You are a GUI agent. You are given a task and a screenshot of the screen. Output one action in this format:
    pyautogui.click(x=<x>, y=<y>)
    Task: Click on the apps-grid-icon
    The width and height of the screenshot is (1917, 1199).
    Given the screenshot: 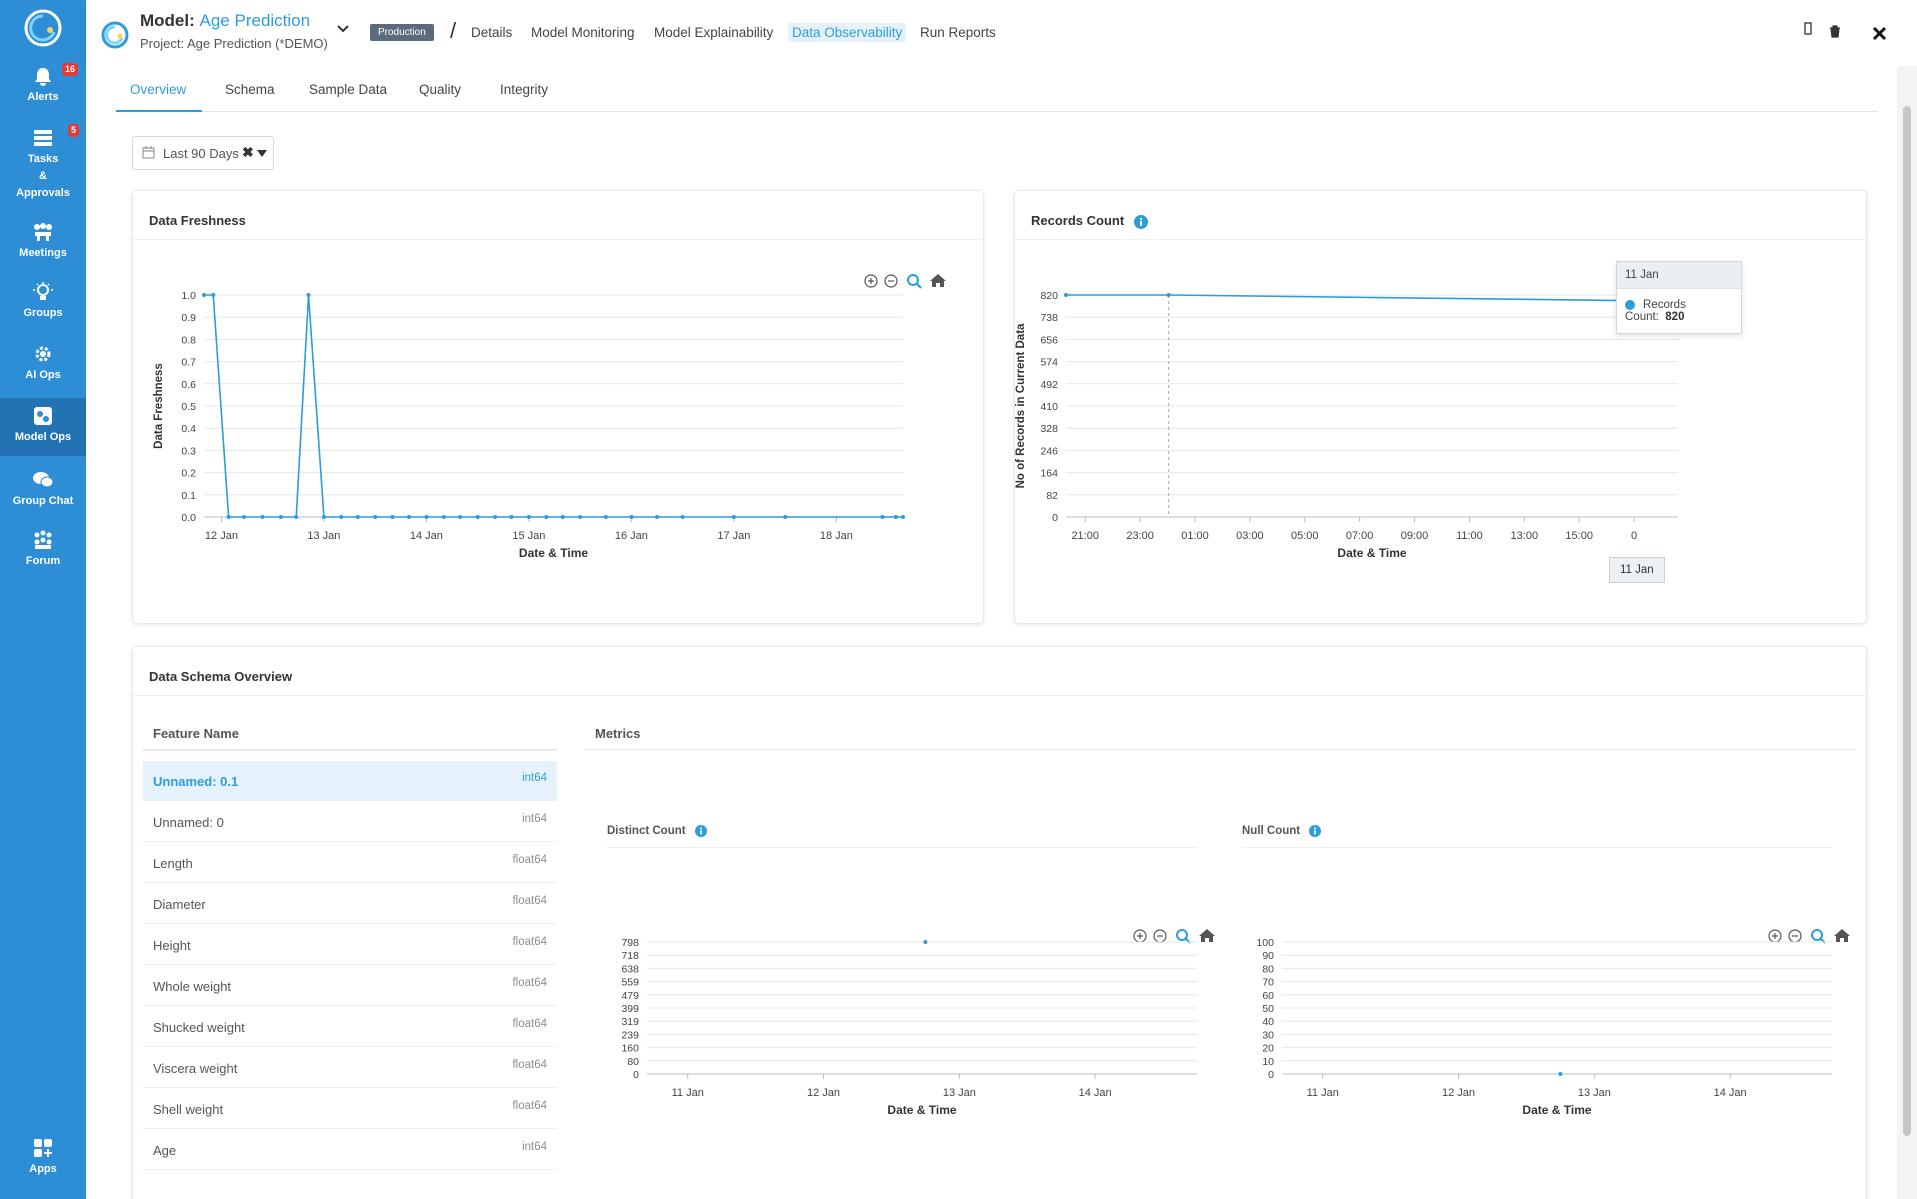 What is the action you would take?
    pyautogui.click(x=43, y=1148)
    